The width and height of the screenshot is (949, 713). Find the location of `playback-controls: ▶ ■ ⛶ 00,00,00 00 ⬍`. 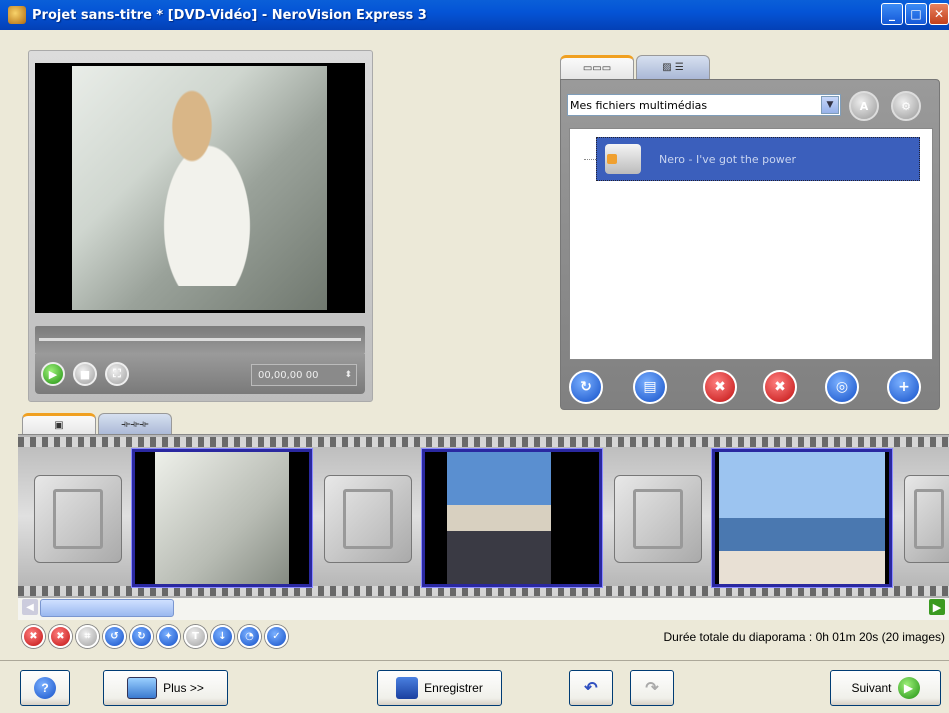

playback-controls: ▶ ■ ⛶ 00,00,00 00 ⬍ is located at coordinates (200, 374).